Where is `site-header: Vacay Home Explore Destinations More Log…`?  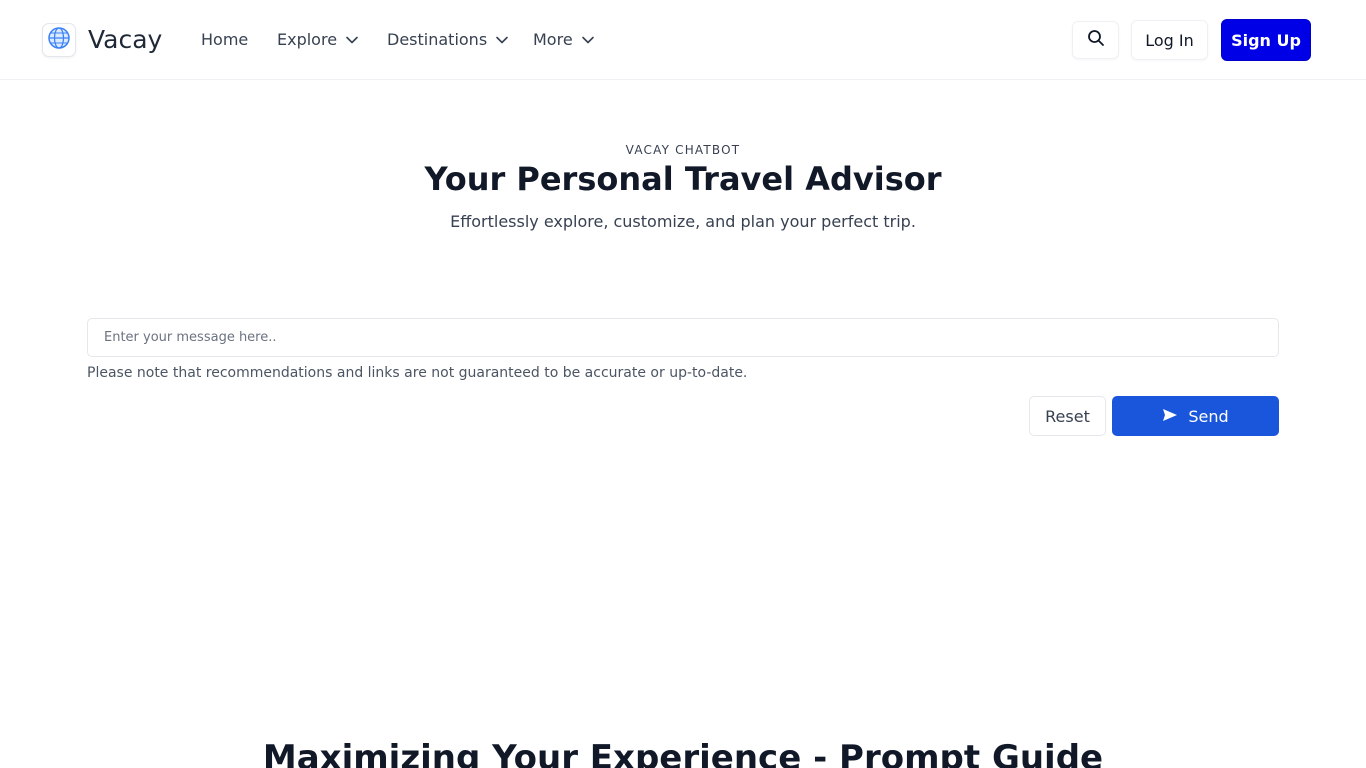 site-header: Vacay Home Explore Destinations More Log… is located at coordinates (683, 40).